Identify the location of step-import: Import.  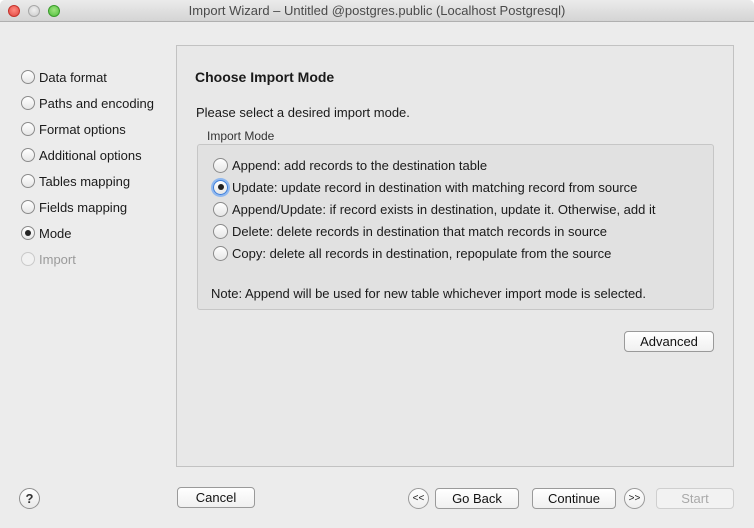
(87, 259).